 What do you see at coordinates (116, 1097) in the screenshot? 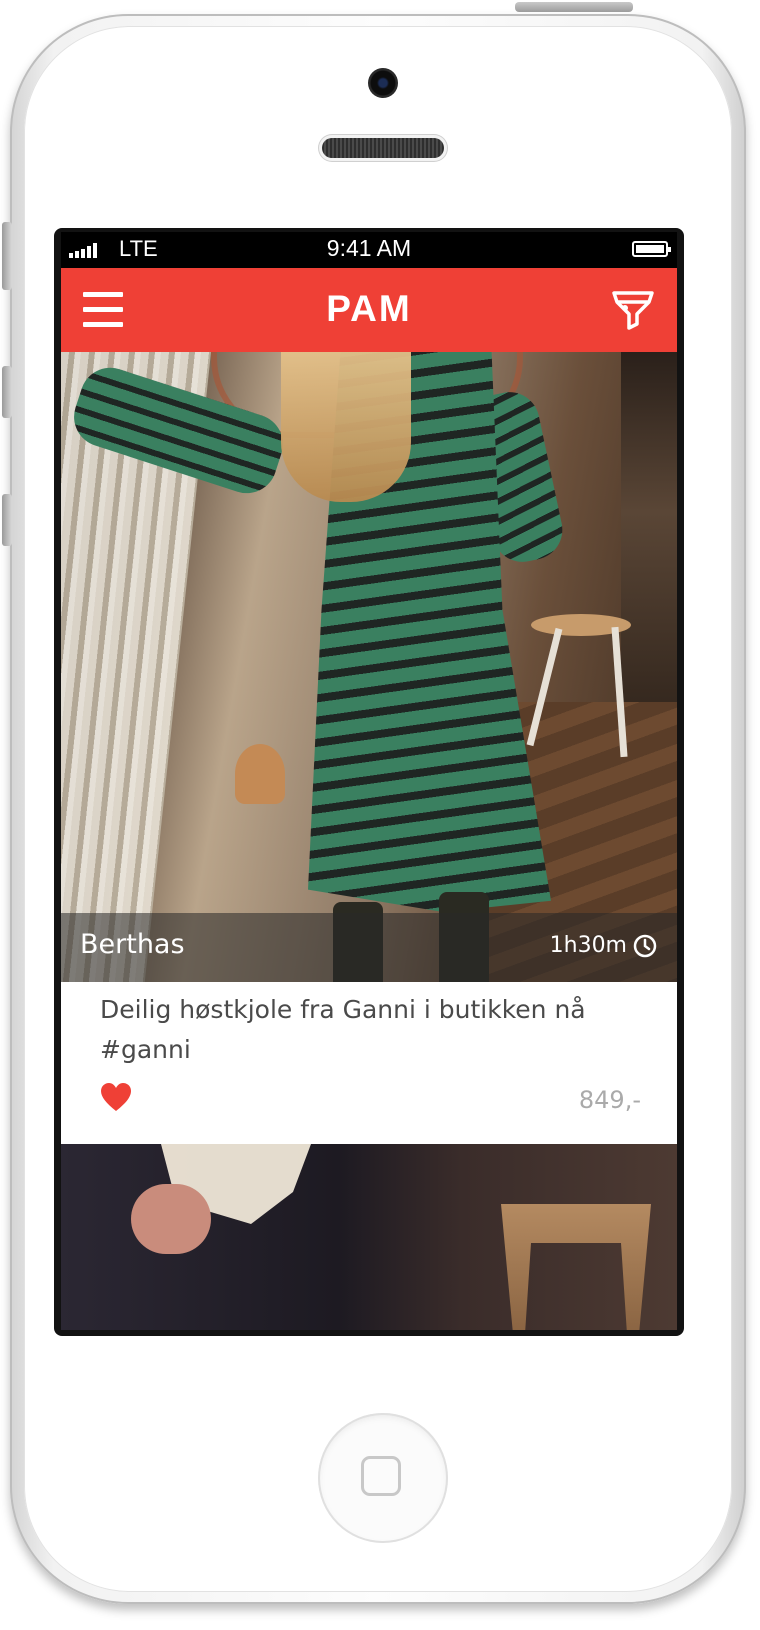
I see `heart-icon` at bounding box center [116, 1097].